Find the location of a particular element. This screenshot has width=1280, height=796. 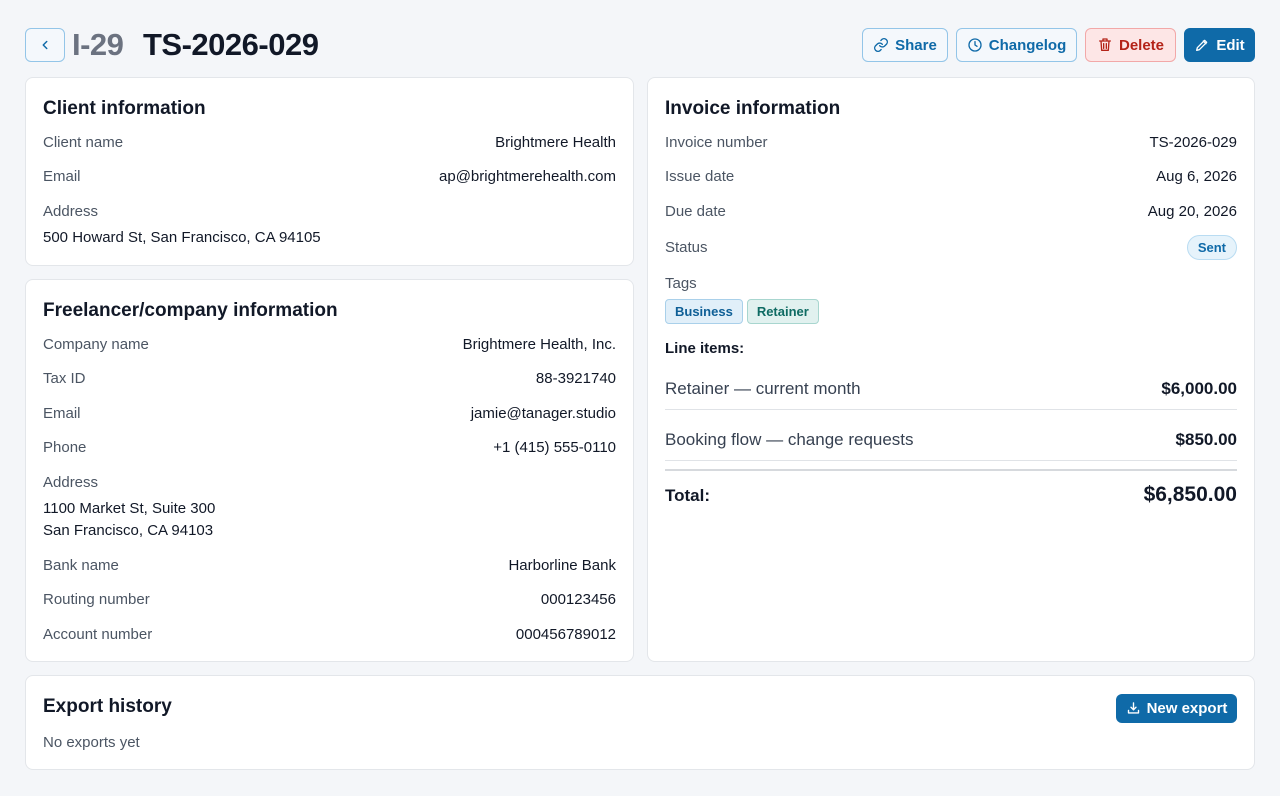

line-item-row: Booking flow — change requests $850.00 is located at coordinates (951, 440).